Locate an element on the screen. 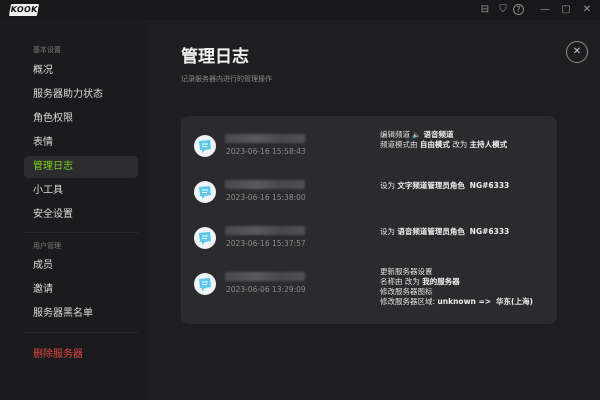 This screenshot has height=400, width=600. log-timestamp: 2023-06-16 15:38:00 is located at coordinates (266, 197).